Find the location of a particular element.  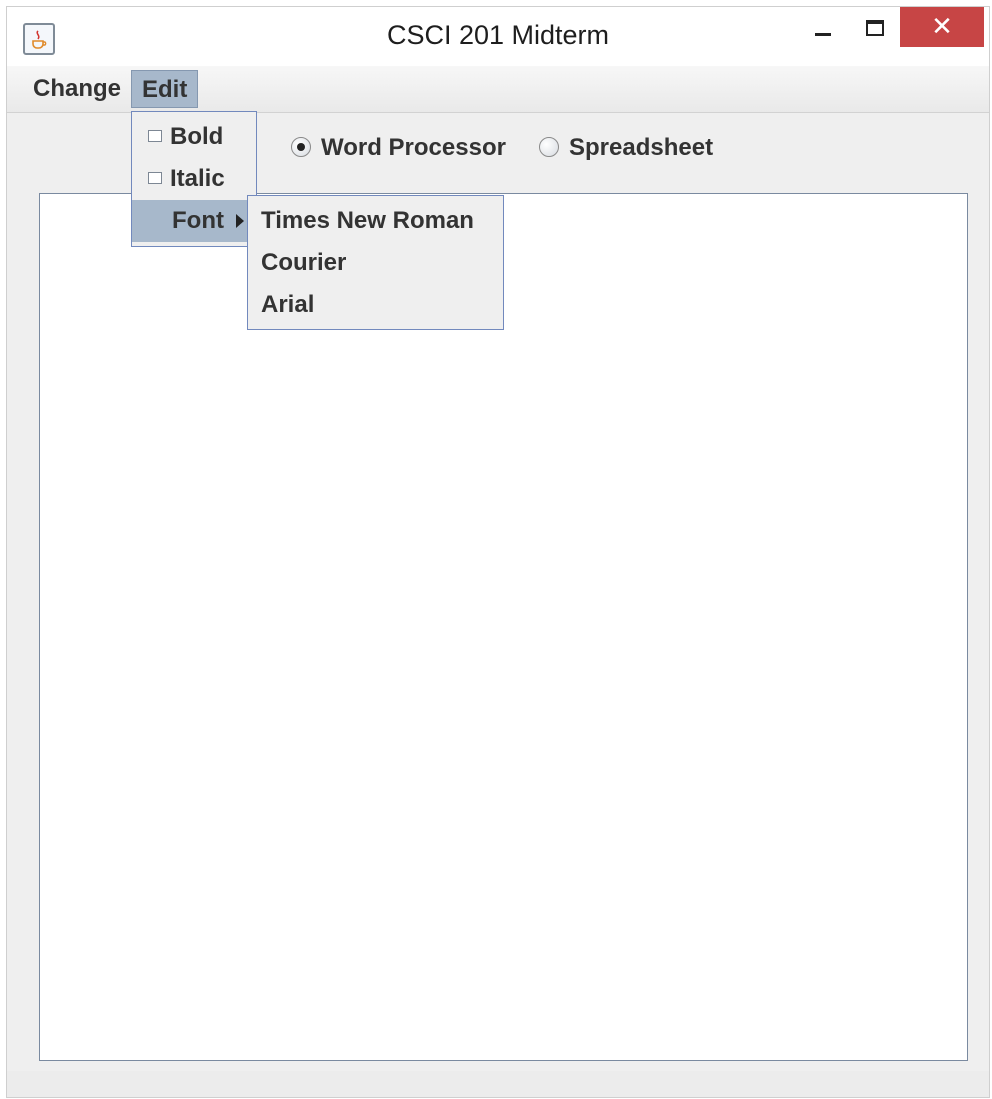

font-option-arial: Arial is located at coordinates (375, 305).